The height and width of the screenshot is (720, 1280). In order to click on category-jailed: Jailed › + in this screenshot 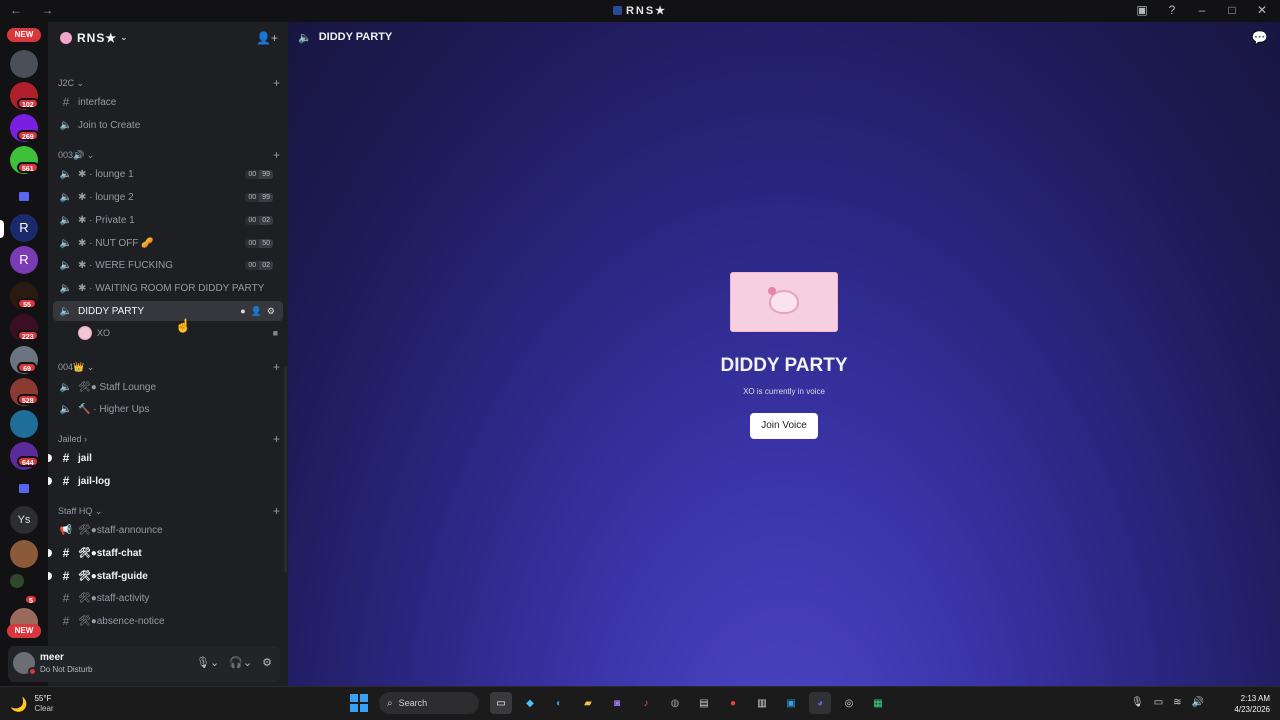, I will do `click(169, 440)`.